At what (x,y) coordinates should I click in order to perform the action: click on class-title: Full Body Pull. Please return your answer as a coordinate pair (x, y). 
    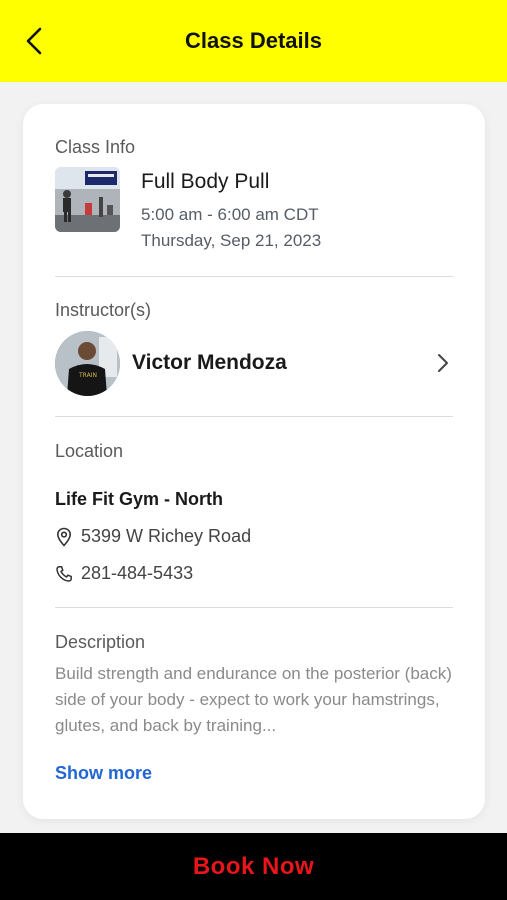
    Looking at the image, I should click on (205, 181).